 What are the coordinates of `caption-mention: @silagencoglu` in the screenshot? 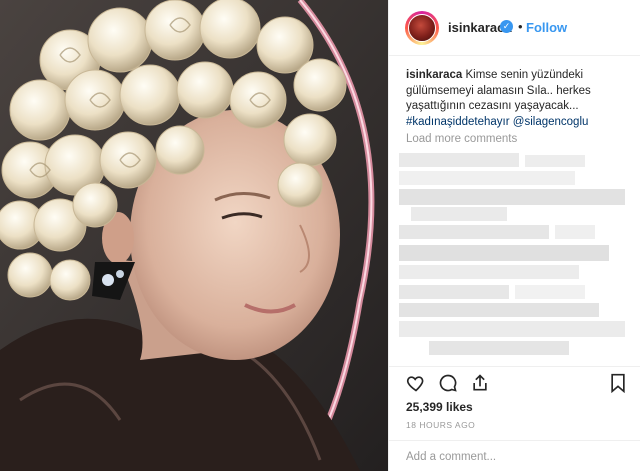 It's located at (551, 122).